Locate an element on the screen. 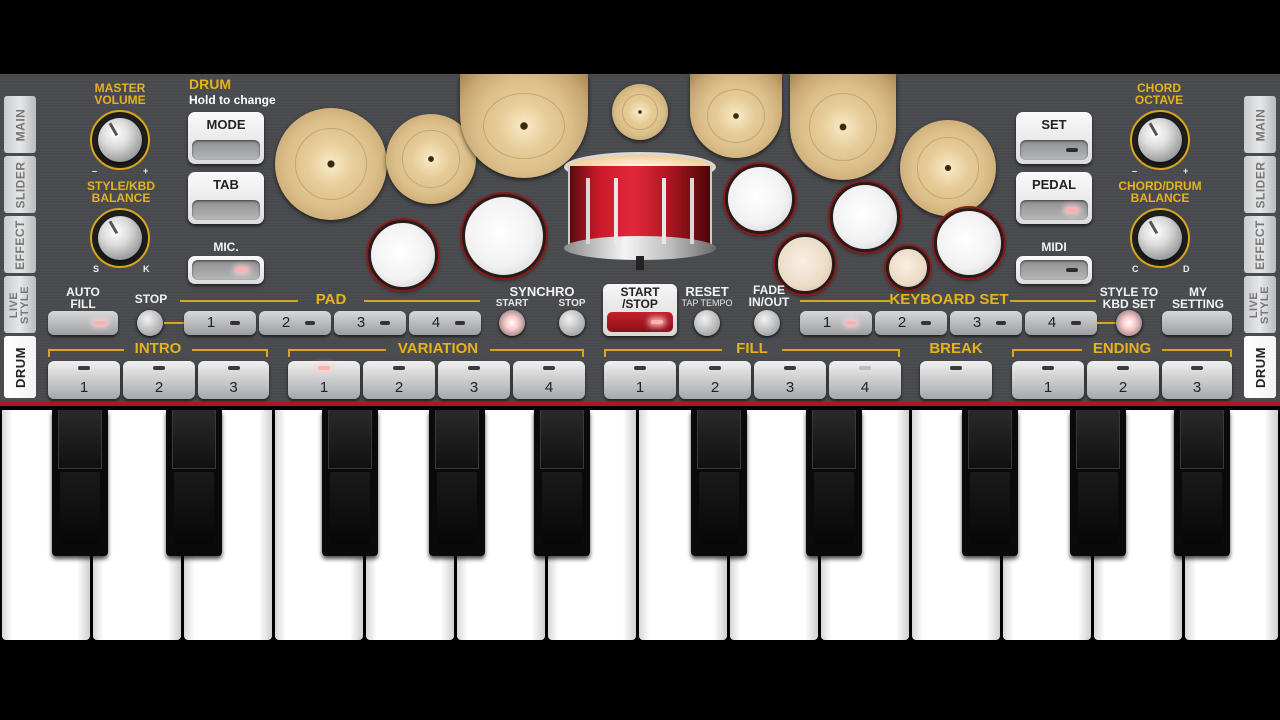 The width and height of the screenshot is (1280, 720). small-tom-drum is located at coordinates (908, 268).